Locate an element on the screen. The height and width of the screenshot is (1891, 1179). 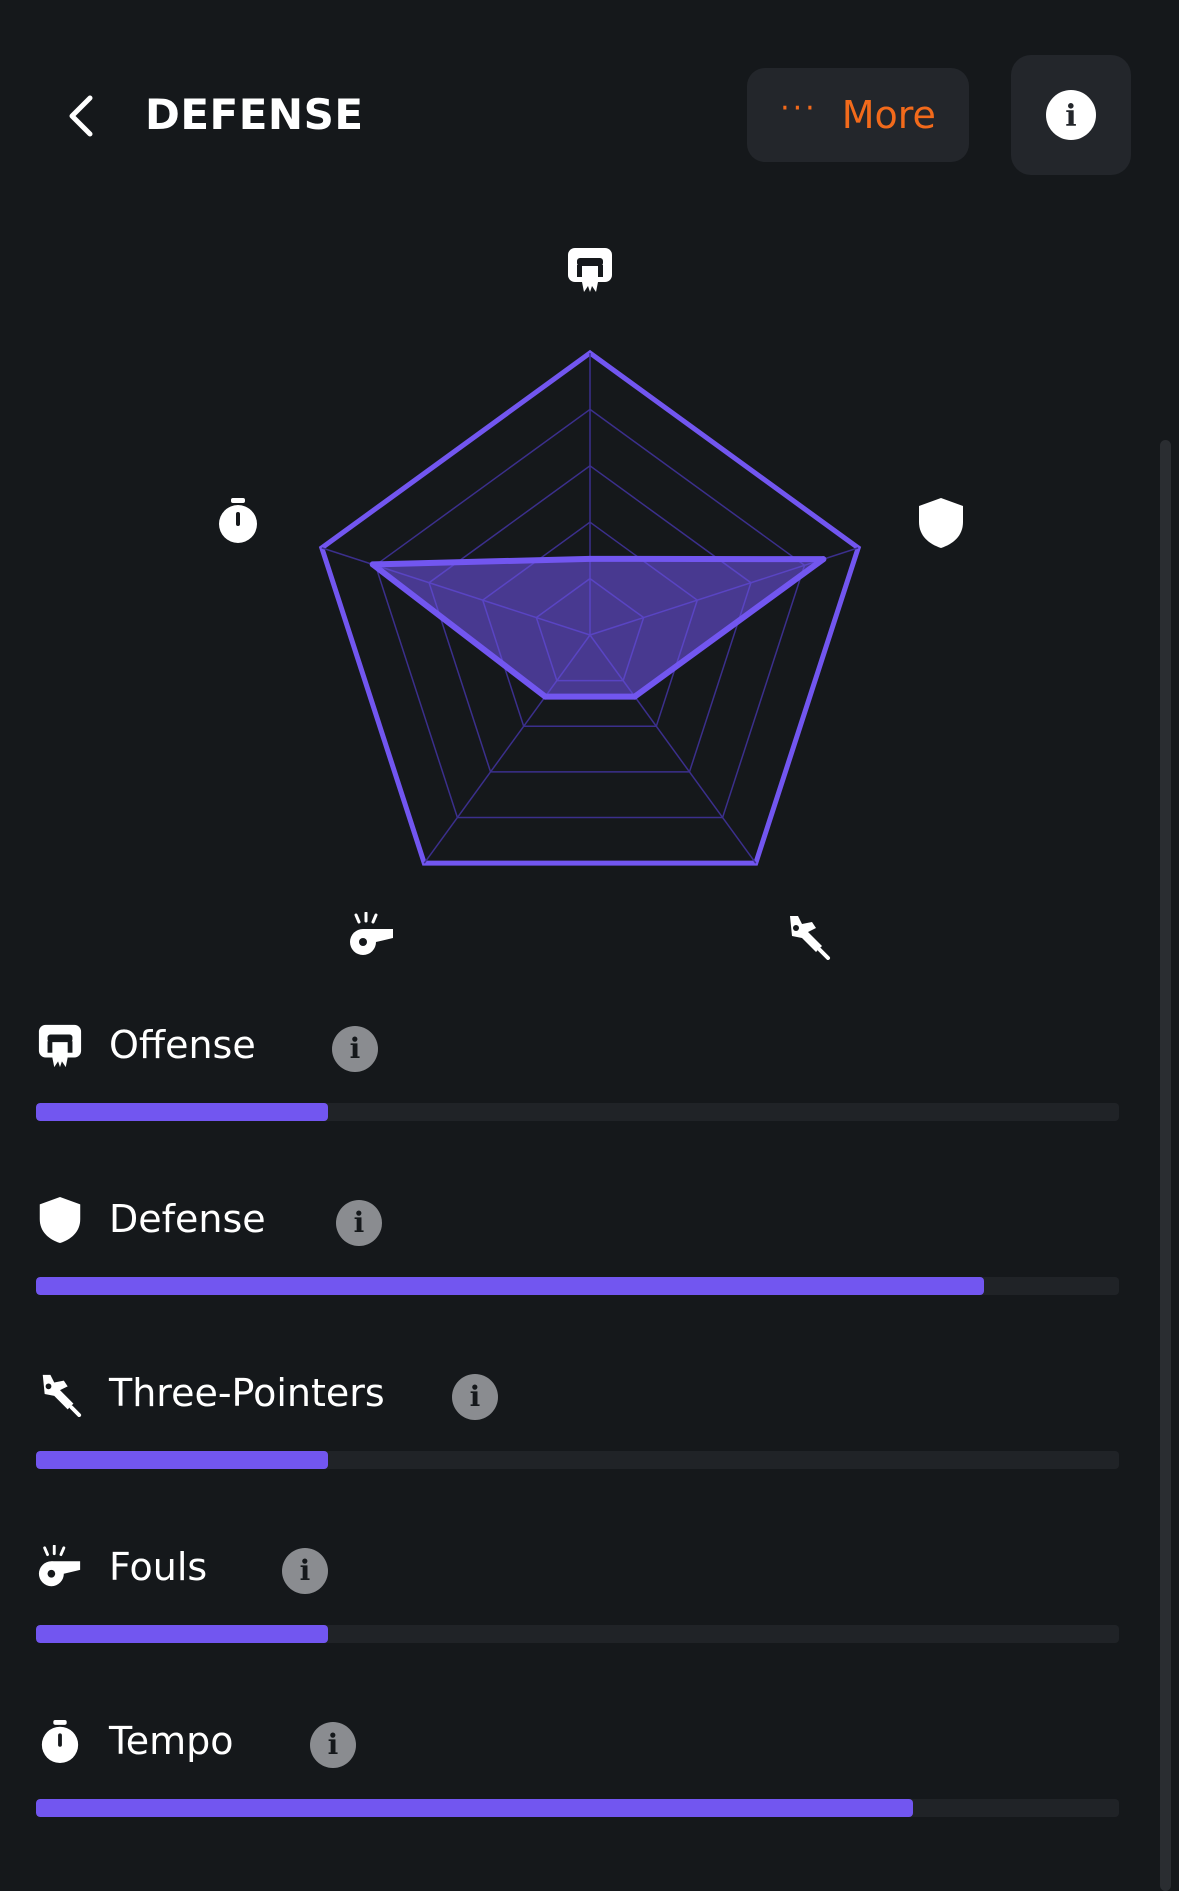
svg-text: i is located at coordinates (1070, 116).